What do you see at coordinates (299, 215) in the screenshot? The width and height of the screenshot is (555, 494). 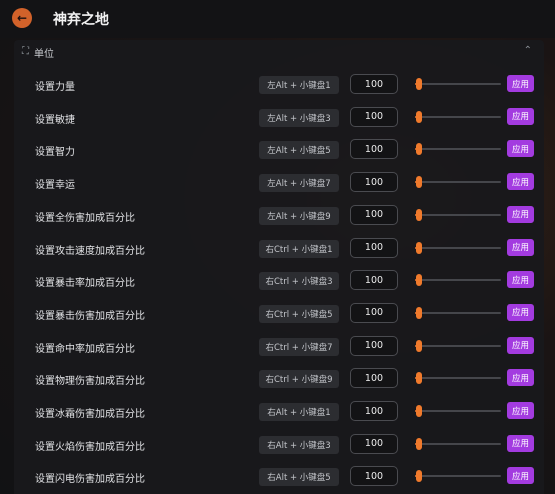 I see `hotkey-badge: 左Alt + 小键盘9` at bounding box center [299, 215].